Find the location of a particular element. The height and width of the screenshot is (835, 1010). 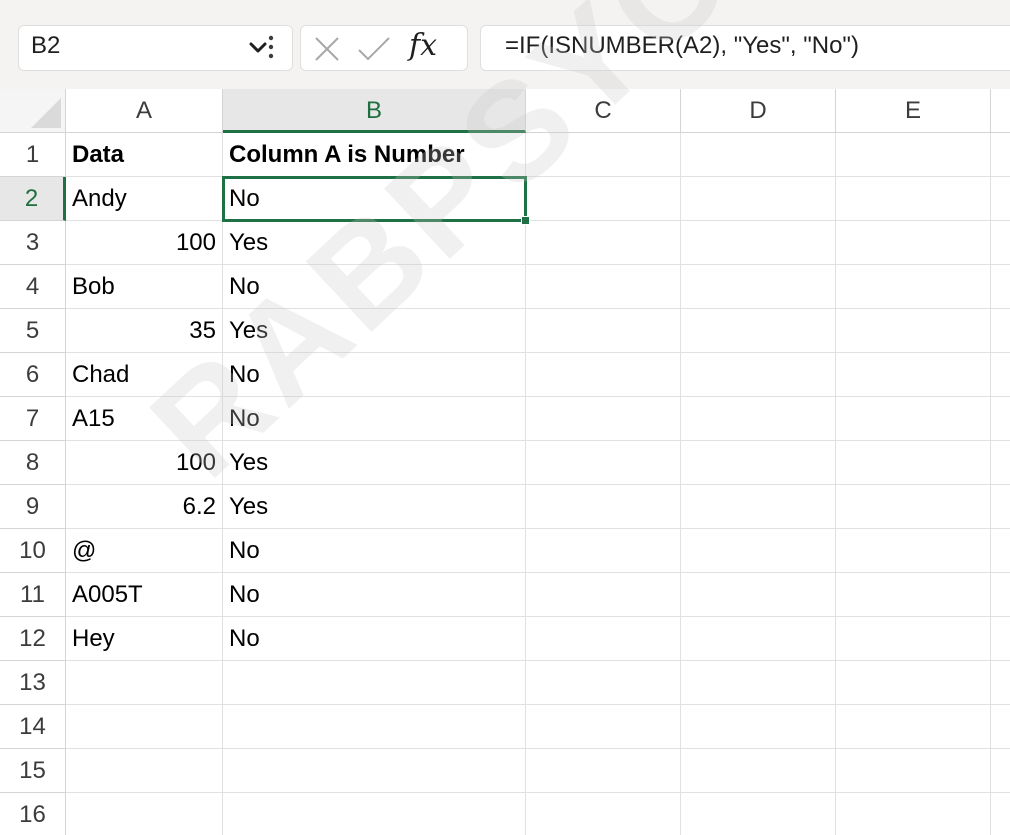

cell-b10: No is located at coordinates (374, 551).